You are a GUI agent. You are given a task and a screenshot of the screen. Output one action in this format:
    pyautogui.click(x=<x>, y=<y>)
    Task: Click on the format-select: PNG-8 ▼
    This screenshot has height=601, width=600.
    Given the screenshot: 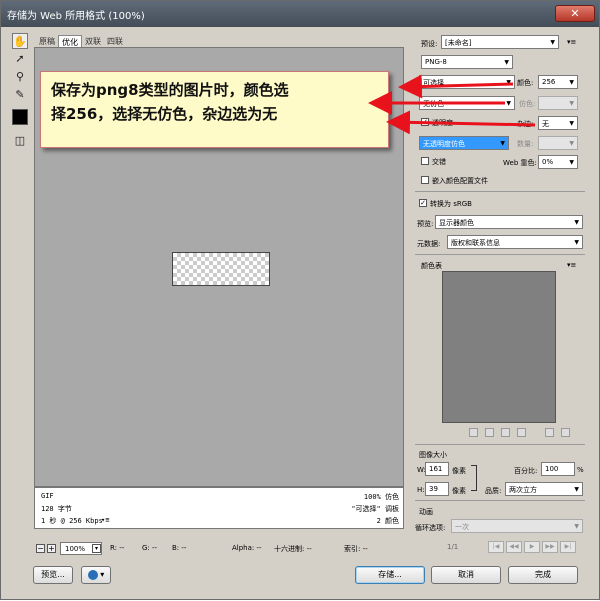 What is the action you would take?
    pyautogui.click(x=467, y=62)
    